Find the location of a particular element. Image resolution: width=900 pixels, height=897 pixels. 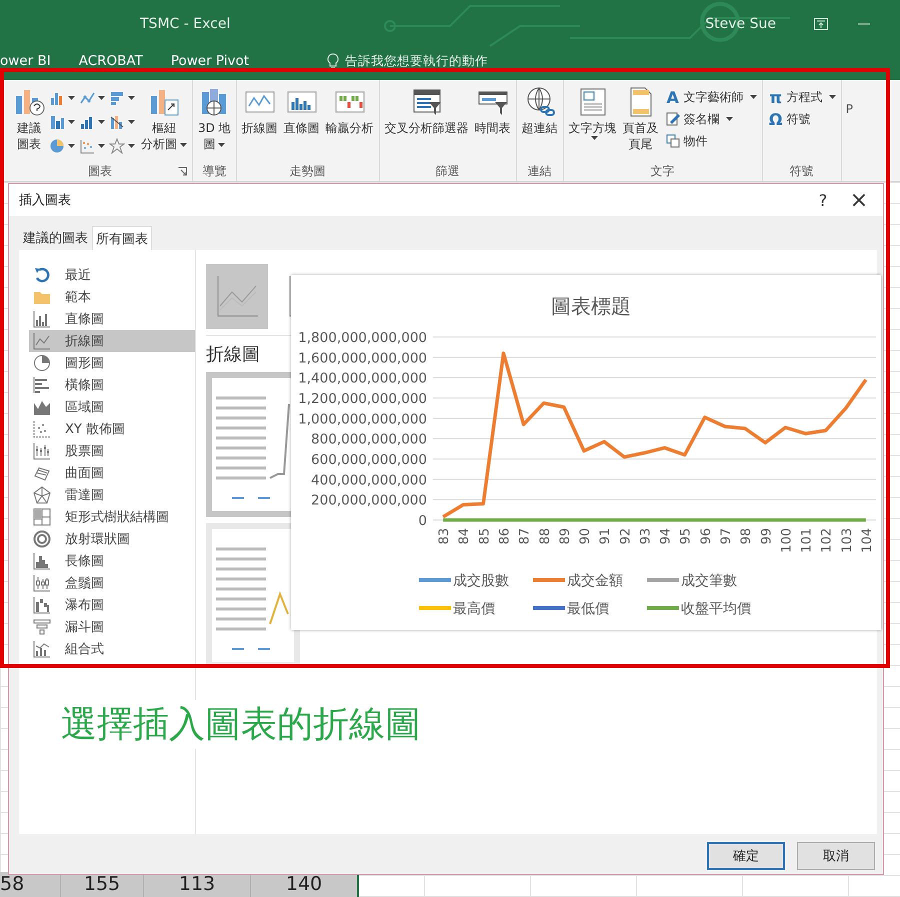

axis-tick-label: 89 is located at coordinates (565, 536).